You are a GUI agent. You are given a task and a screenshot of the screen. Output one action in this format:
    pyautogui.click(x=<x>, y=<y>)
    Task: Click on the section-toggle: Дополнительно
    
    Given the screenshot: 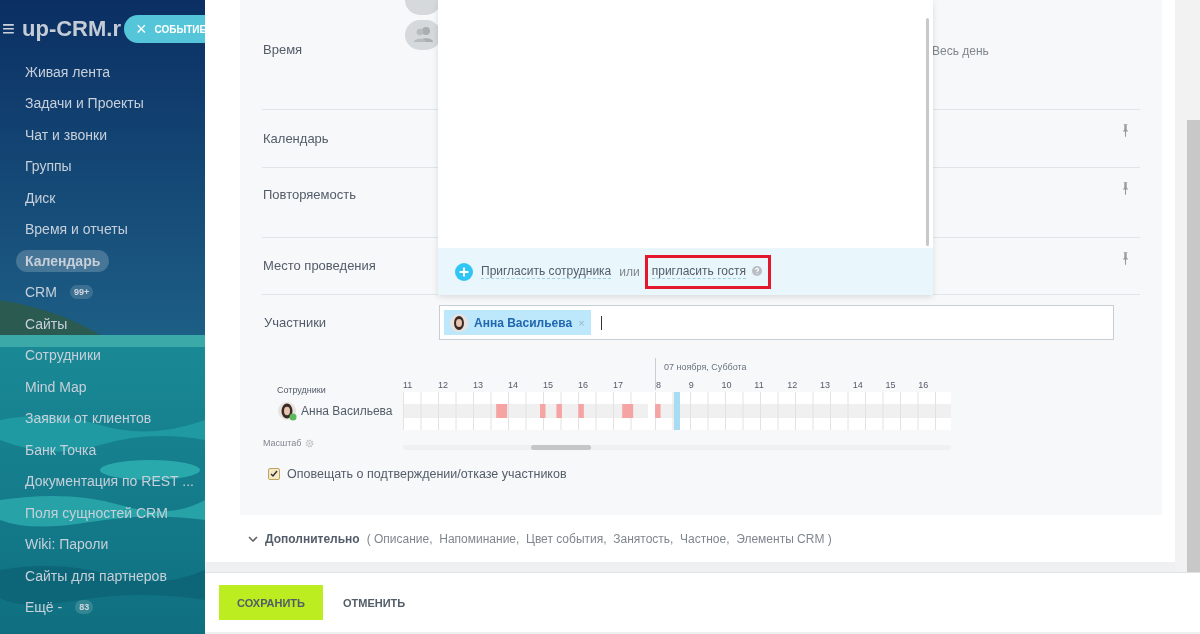 What is the action you would take?
    pyautogui.click(x=312, y=539)
    